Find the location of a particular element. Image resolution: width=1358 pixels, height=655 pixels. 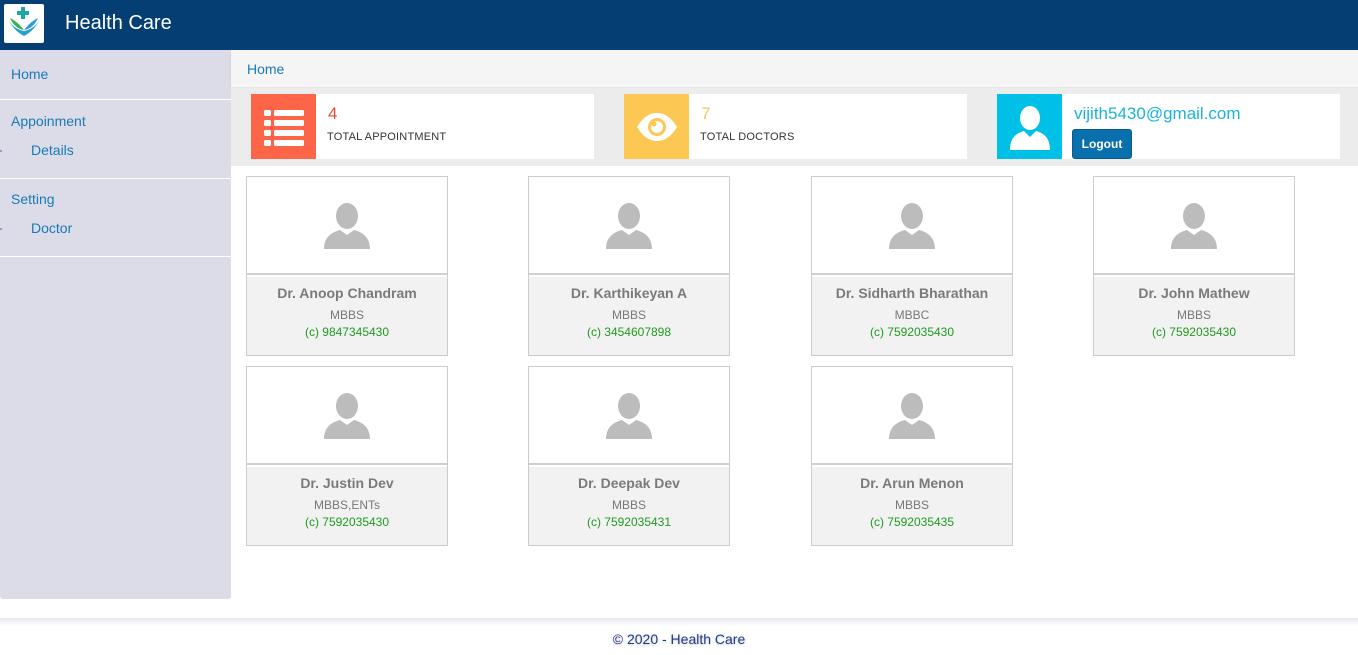

doctor-name: Dr. Anoop Chandram is located at coordinates (347, 293).